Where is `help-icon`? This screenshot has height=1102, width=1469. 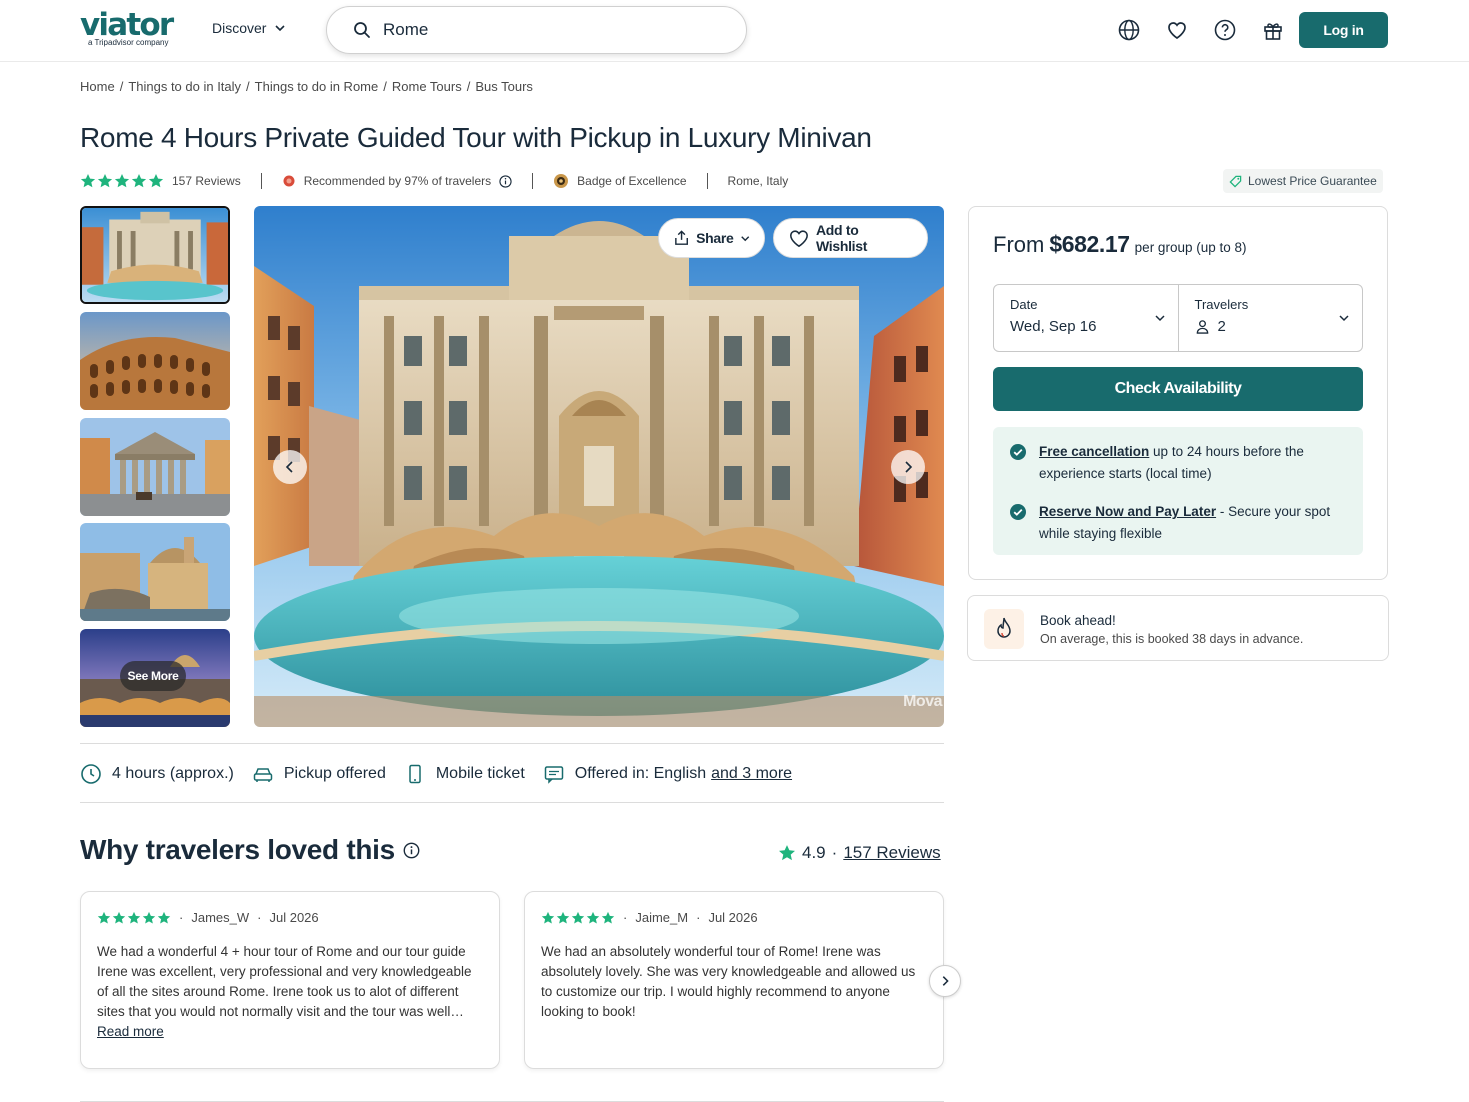
help-icon is located at coordinates (1225, 30).